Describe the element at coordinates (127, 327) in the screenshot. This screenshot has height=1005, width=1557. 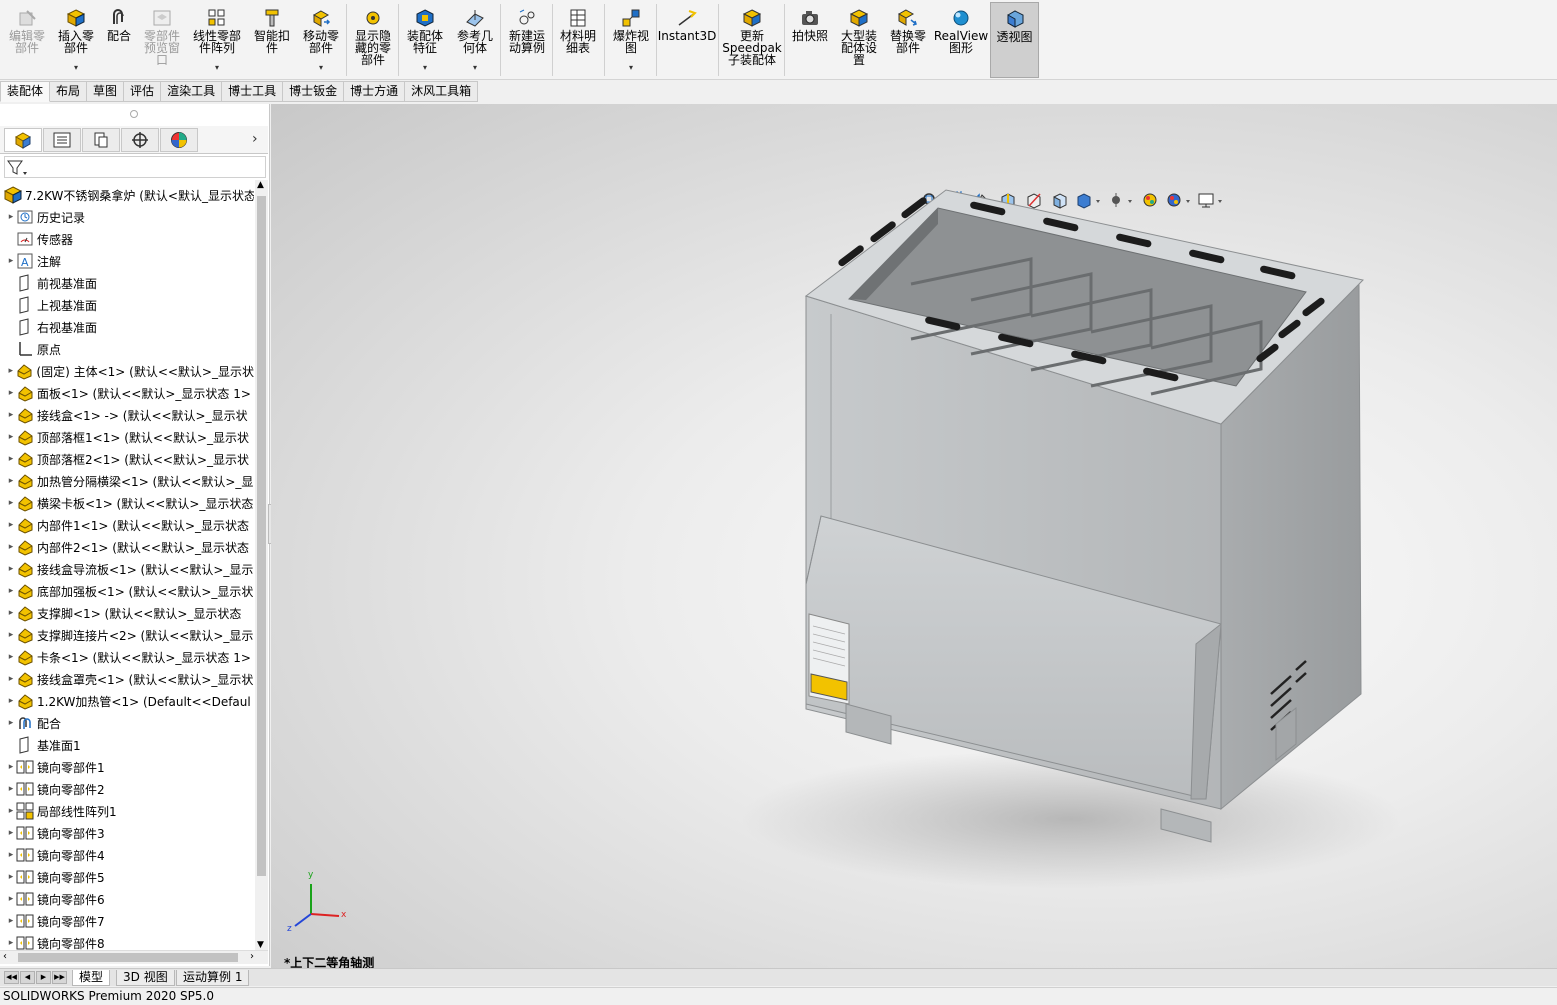
I see `tree-item: 右视基准面` at that location.